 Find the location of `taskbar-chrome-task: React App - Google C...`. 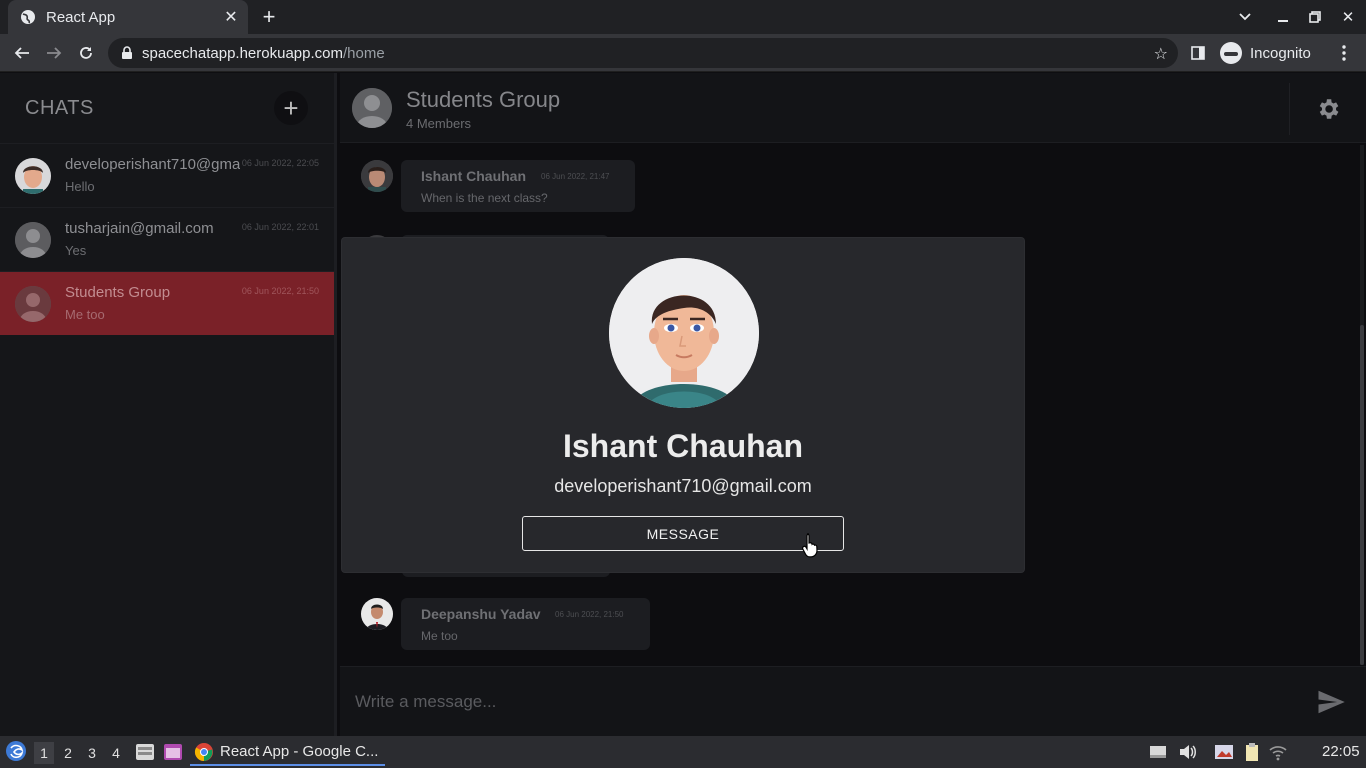

taskbar-chrome-task: React App - Google C... is located at coordinates (287, 752).